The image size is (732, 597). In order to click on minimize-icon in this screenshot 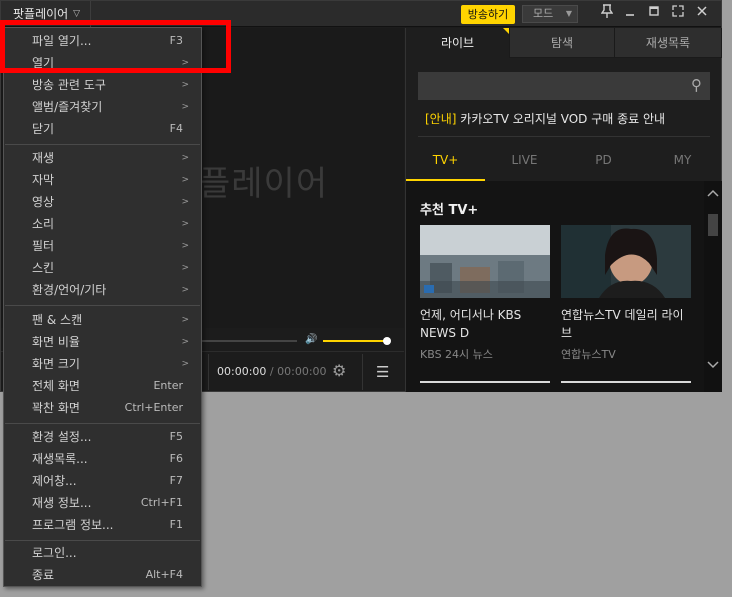, I will do `click(630, 14)`.